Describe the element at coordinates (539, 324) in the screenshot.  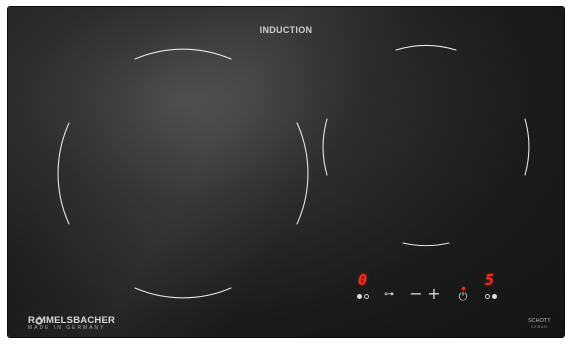
I see `glass-brand-logo: SCHOTT CERAN` at that location.